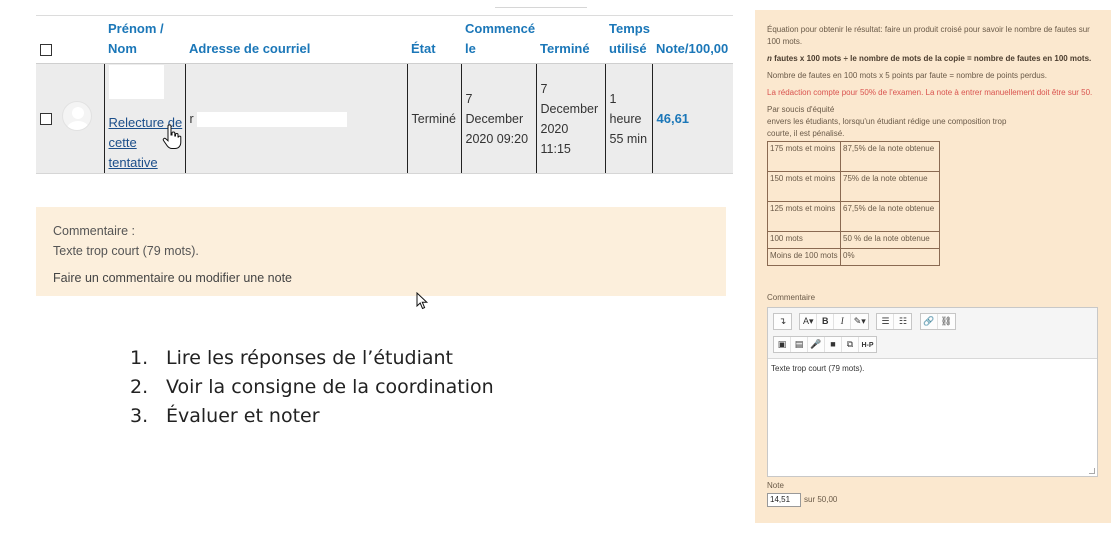 The height and width of the screenshot is (533, 1115). What do you see at coordinates (850, 344) in the screenshot?
I see `copy-icon: ⧉` at bounding box center [850, 344].